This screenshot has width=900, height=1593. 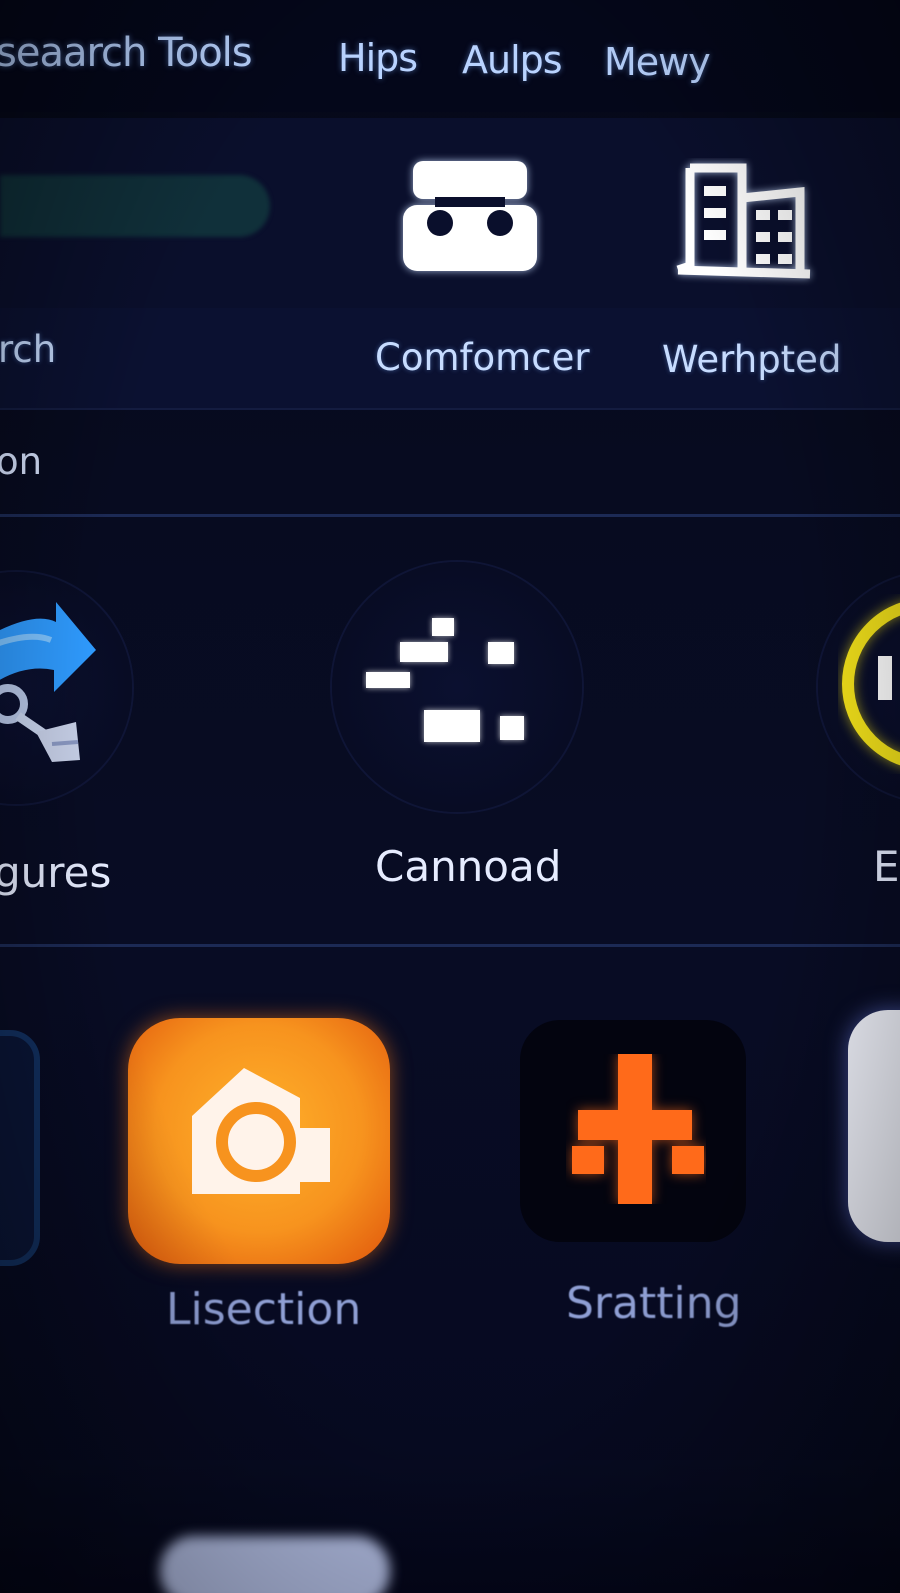 What do you see at coordinates (450, 515) in the screenshot?
I see `section-divider` at bounding box center [450, 515].